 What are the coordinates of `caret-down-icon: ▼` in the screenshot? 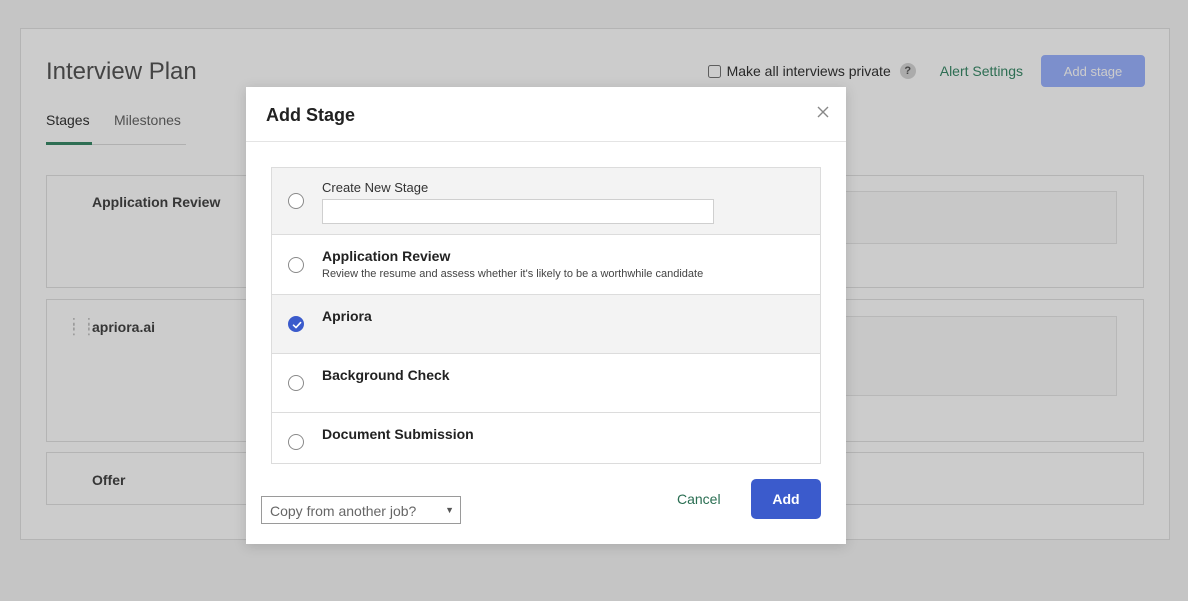 It's located at (449, 510).